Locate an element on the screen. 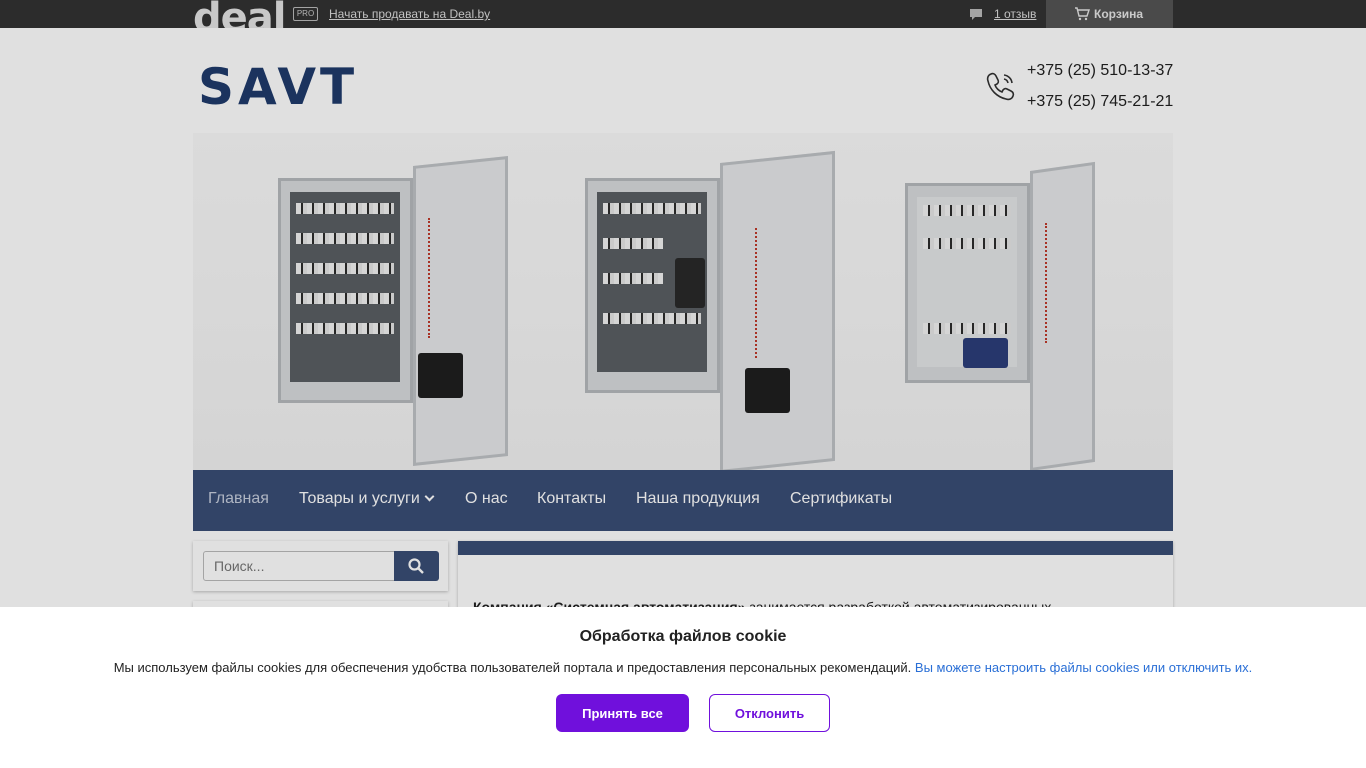  comment-icon is located at coordinates (976, 16).